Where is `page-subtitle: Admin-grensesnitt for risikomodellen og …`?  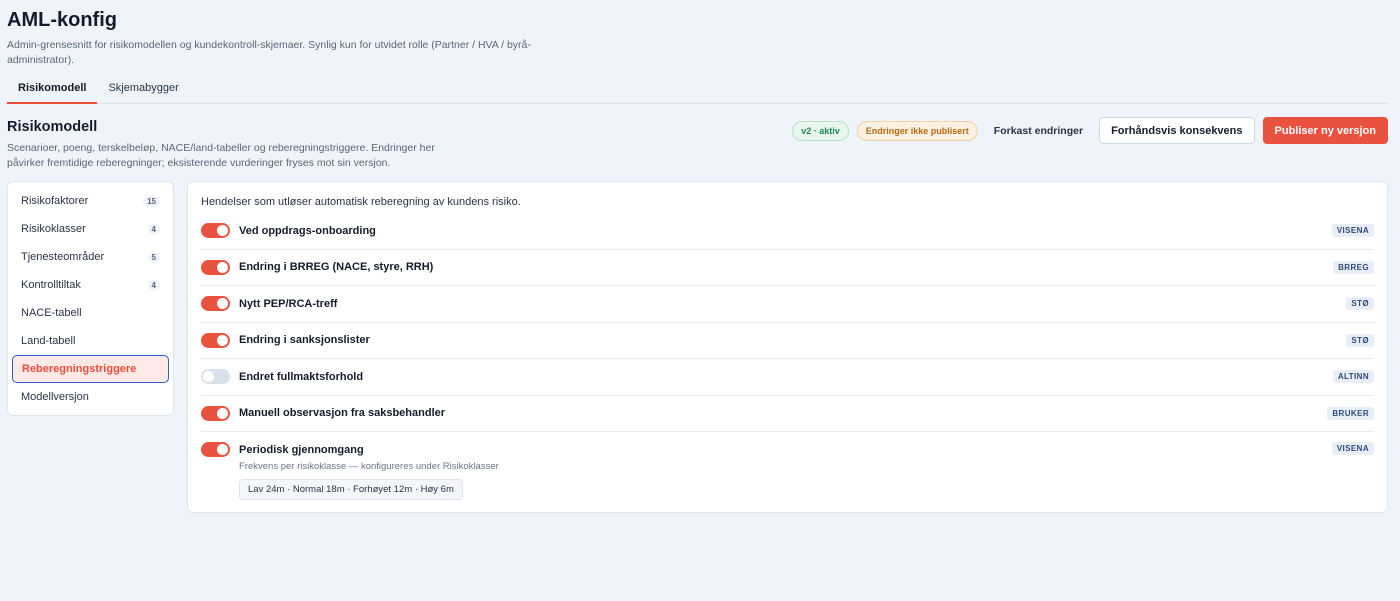
page-subtitle: Admin-grensesnitt for risikomodellen og … is located at coordinates (269, 52).